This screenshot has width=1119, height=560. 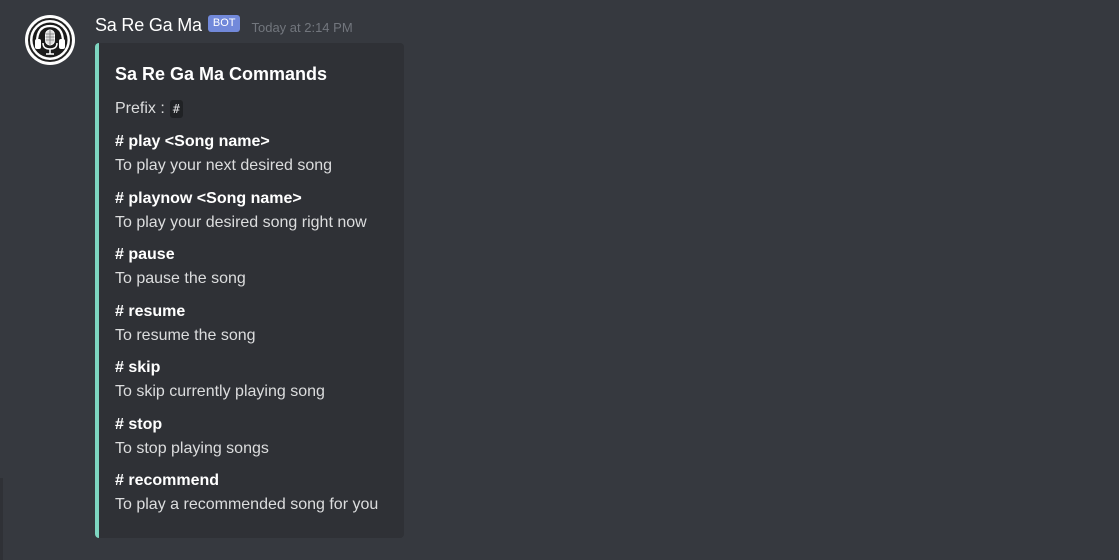 I want to click on message-header: Sa Re Ga Ma BOT Today at 2:14 PM, so click(x=224, y=25).